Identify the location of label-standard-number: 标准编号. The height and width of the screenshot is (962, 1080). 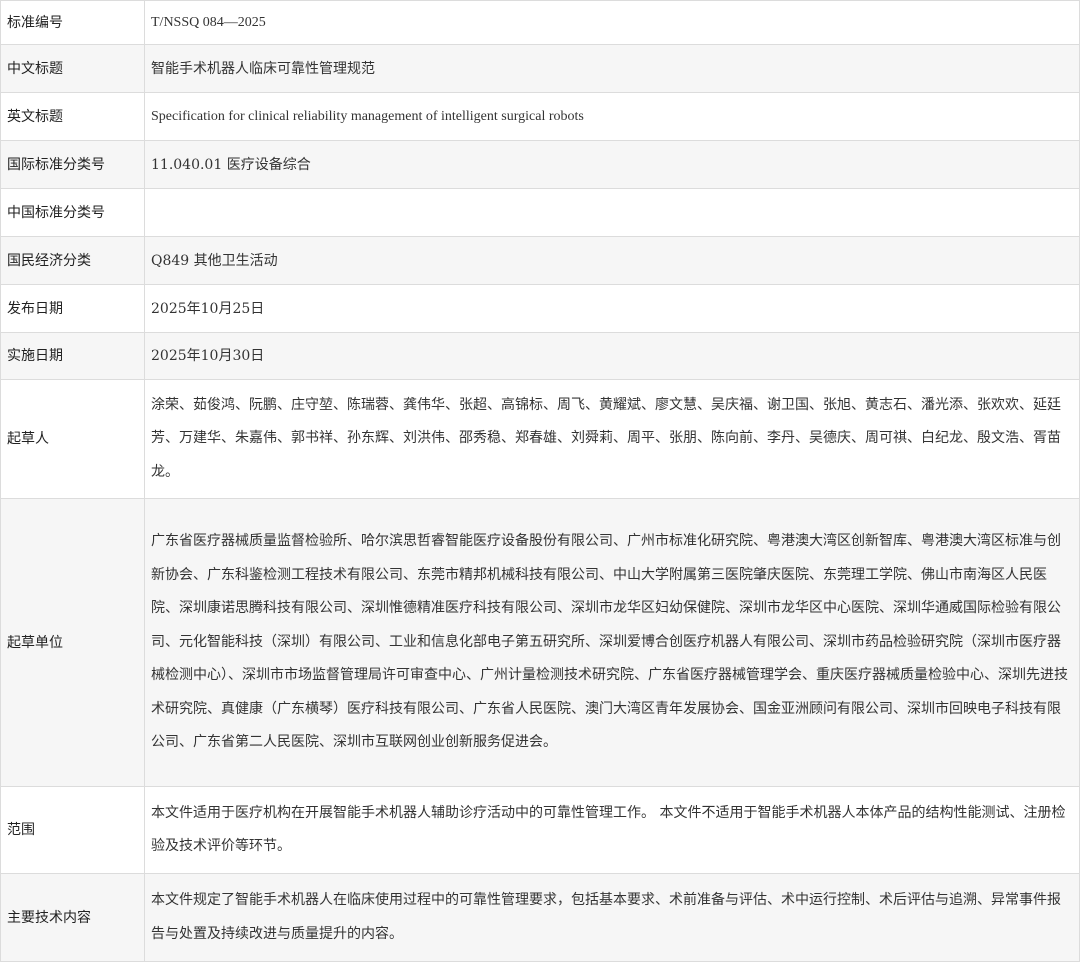
(72, 22).